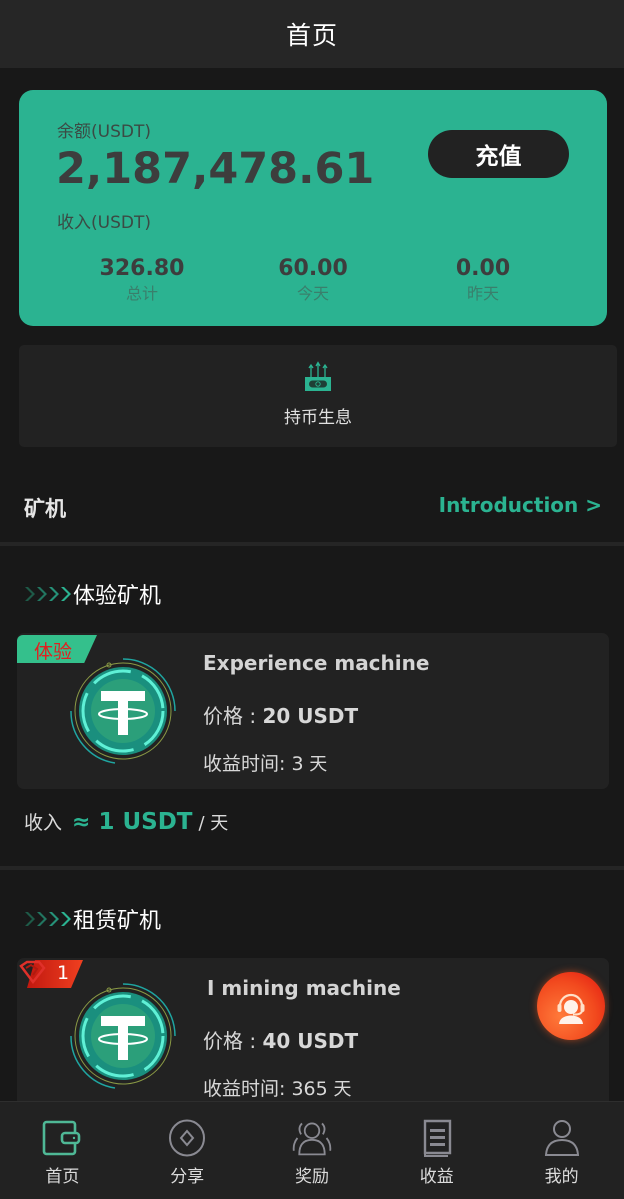  Describe the element at coordinates (117, 596) in the screenshot. I see `experience-group-label: 体验矿机` at that location.